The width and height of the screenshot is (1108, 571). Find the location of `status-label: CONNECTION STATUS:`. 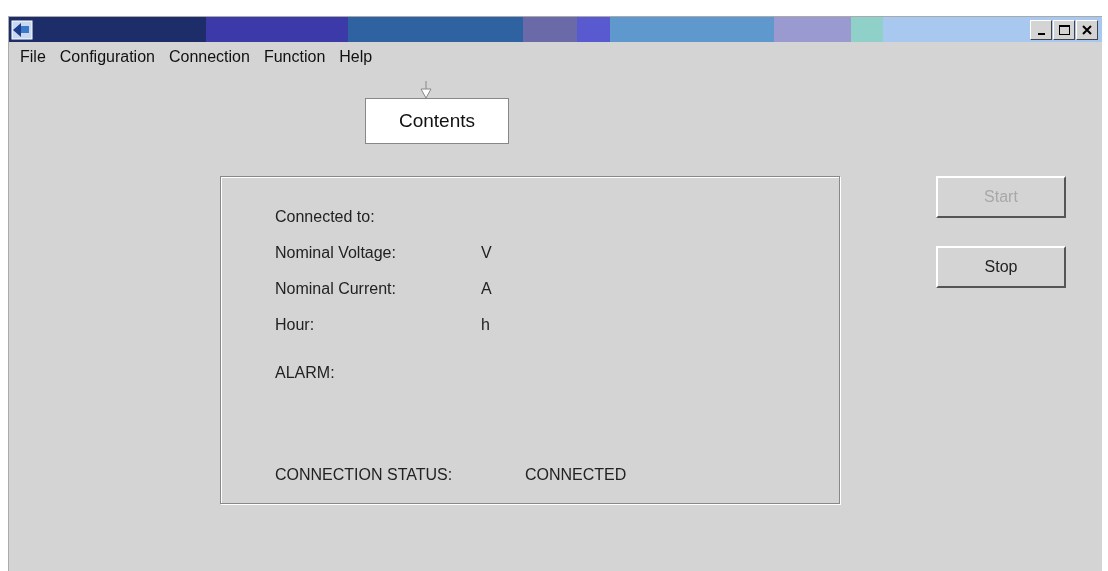

status-label: CONNECTION STATUS: is located at coordinates (364, 475).